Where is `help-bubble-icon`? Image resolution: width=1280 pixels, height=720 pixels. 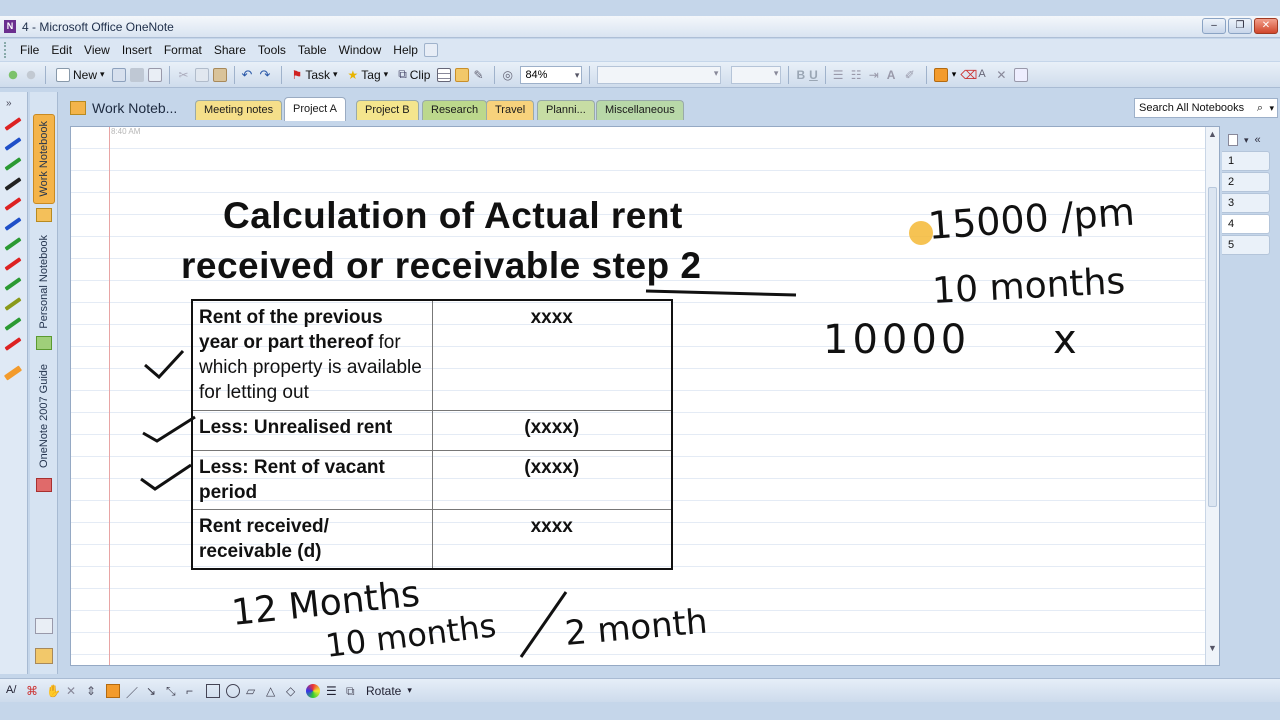 help-bubble-icon is located at coordinates (430, 50).